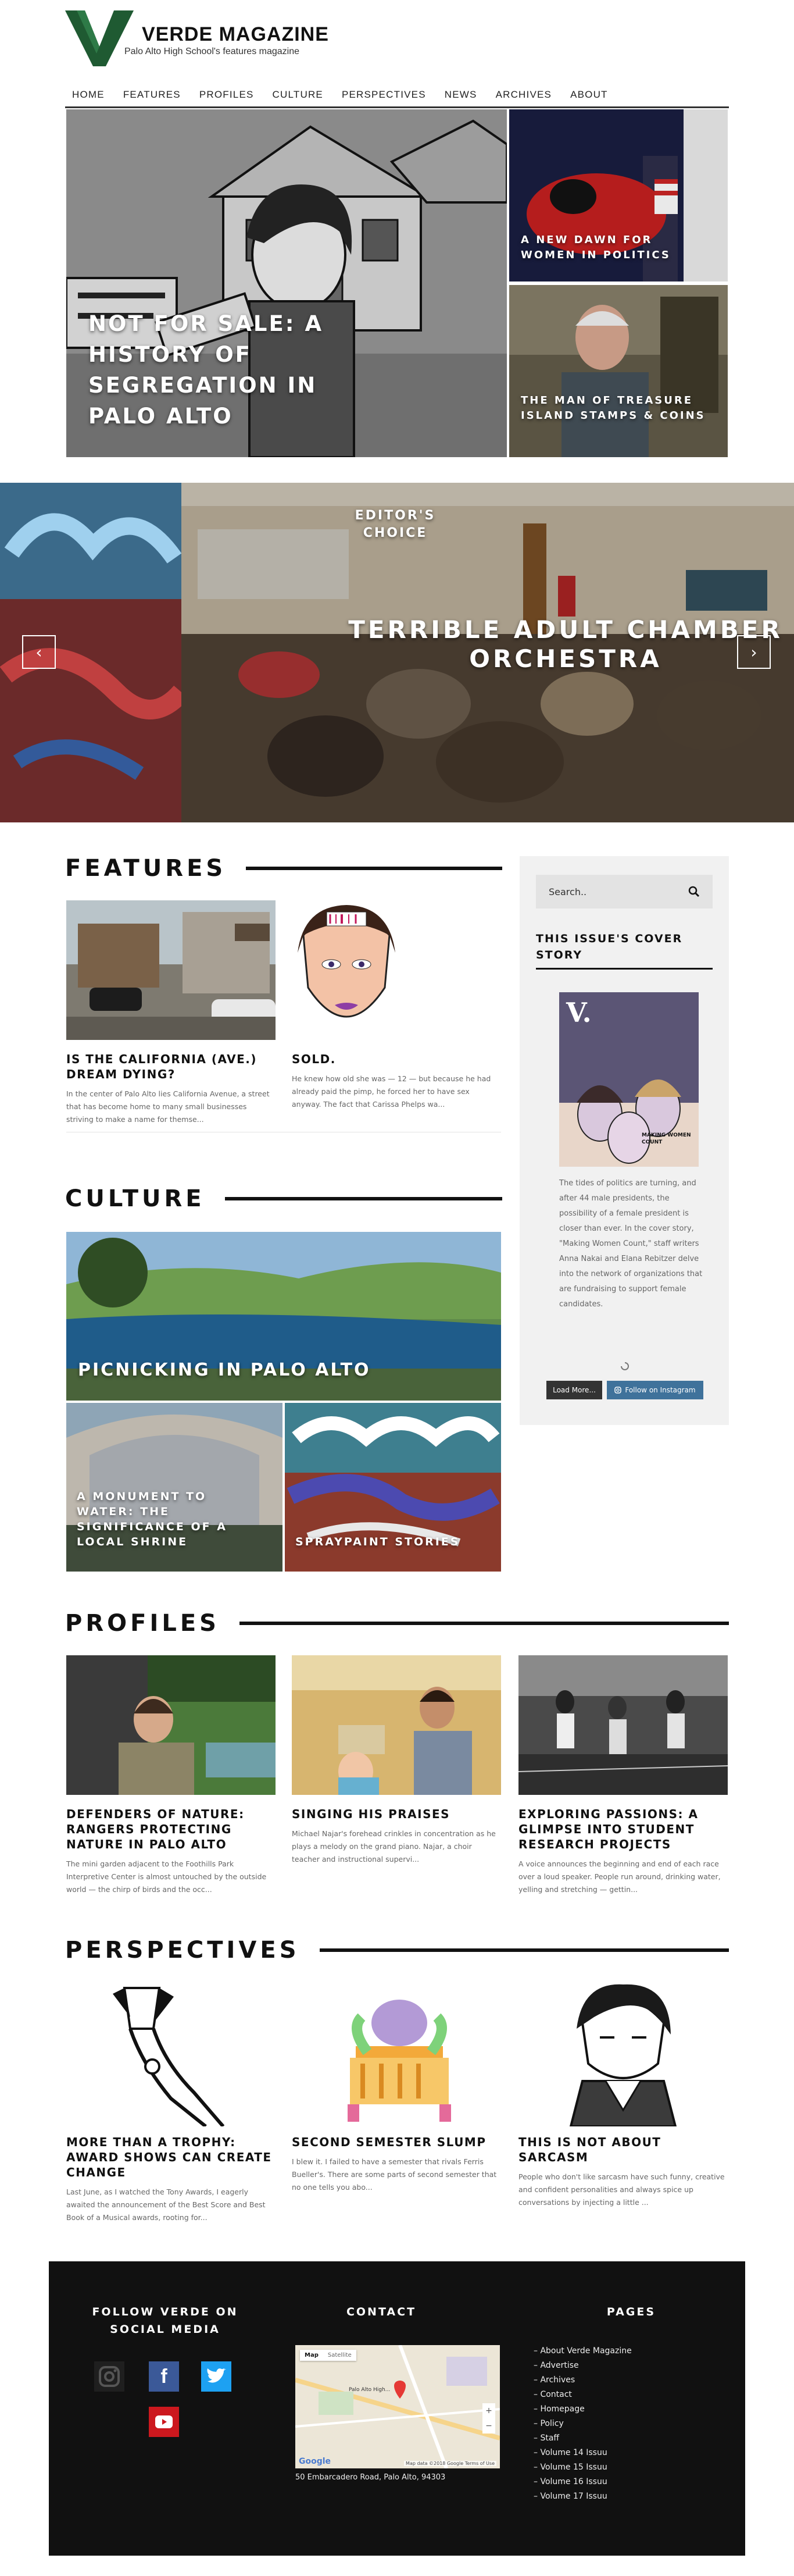 This screenshot has width=794, height=2576. Describe the element at coordinates (623, 1725) in the screenshot. I see `profiles-card-3-image` at that location.